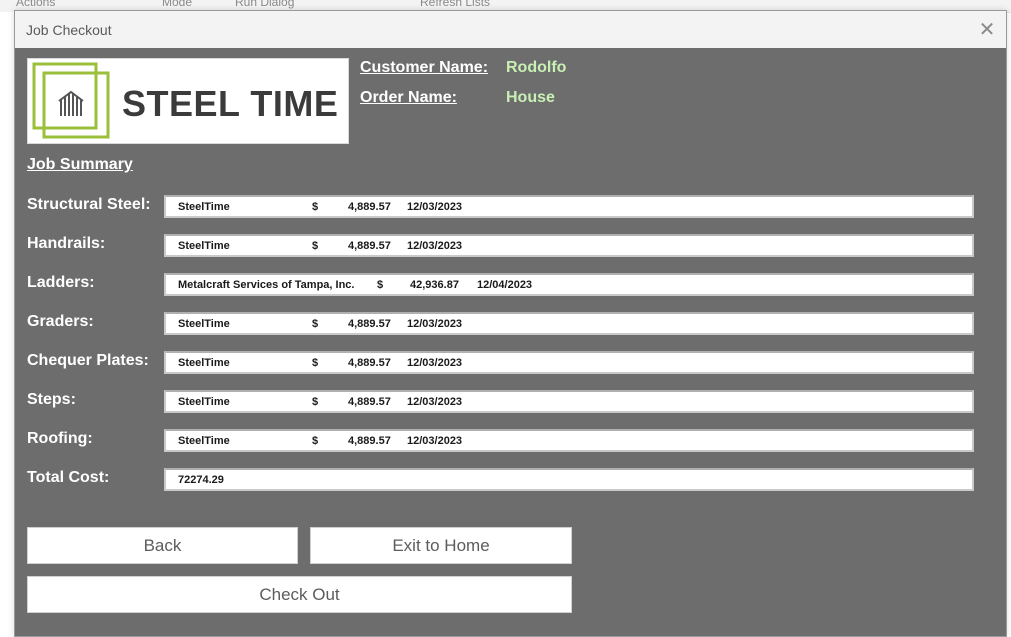  I want to click on steel-beams-icon, so click(71, 100).